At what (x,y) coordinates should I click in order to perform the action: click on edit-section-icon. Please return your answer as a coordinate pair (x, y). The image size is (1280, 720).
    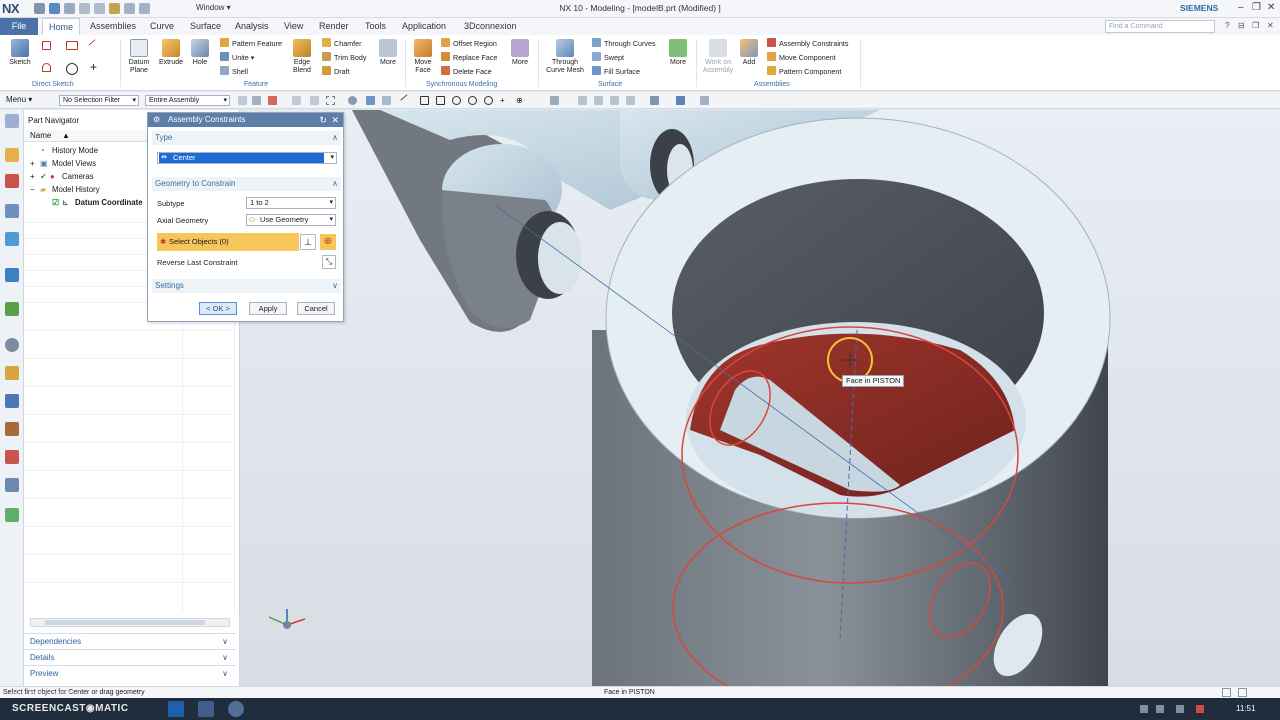
    Looking at the image, I should click on (680, 100).